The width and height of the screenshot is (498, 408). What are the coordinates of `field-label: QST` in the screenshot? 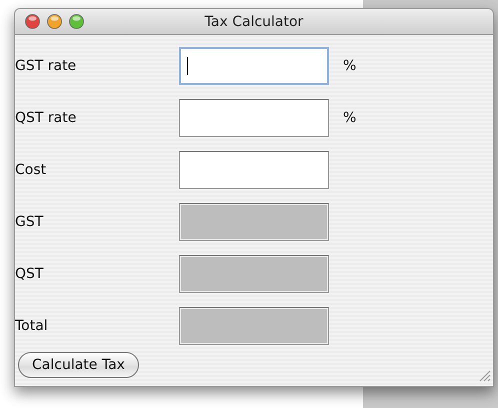 It's located at (29, 274).